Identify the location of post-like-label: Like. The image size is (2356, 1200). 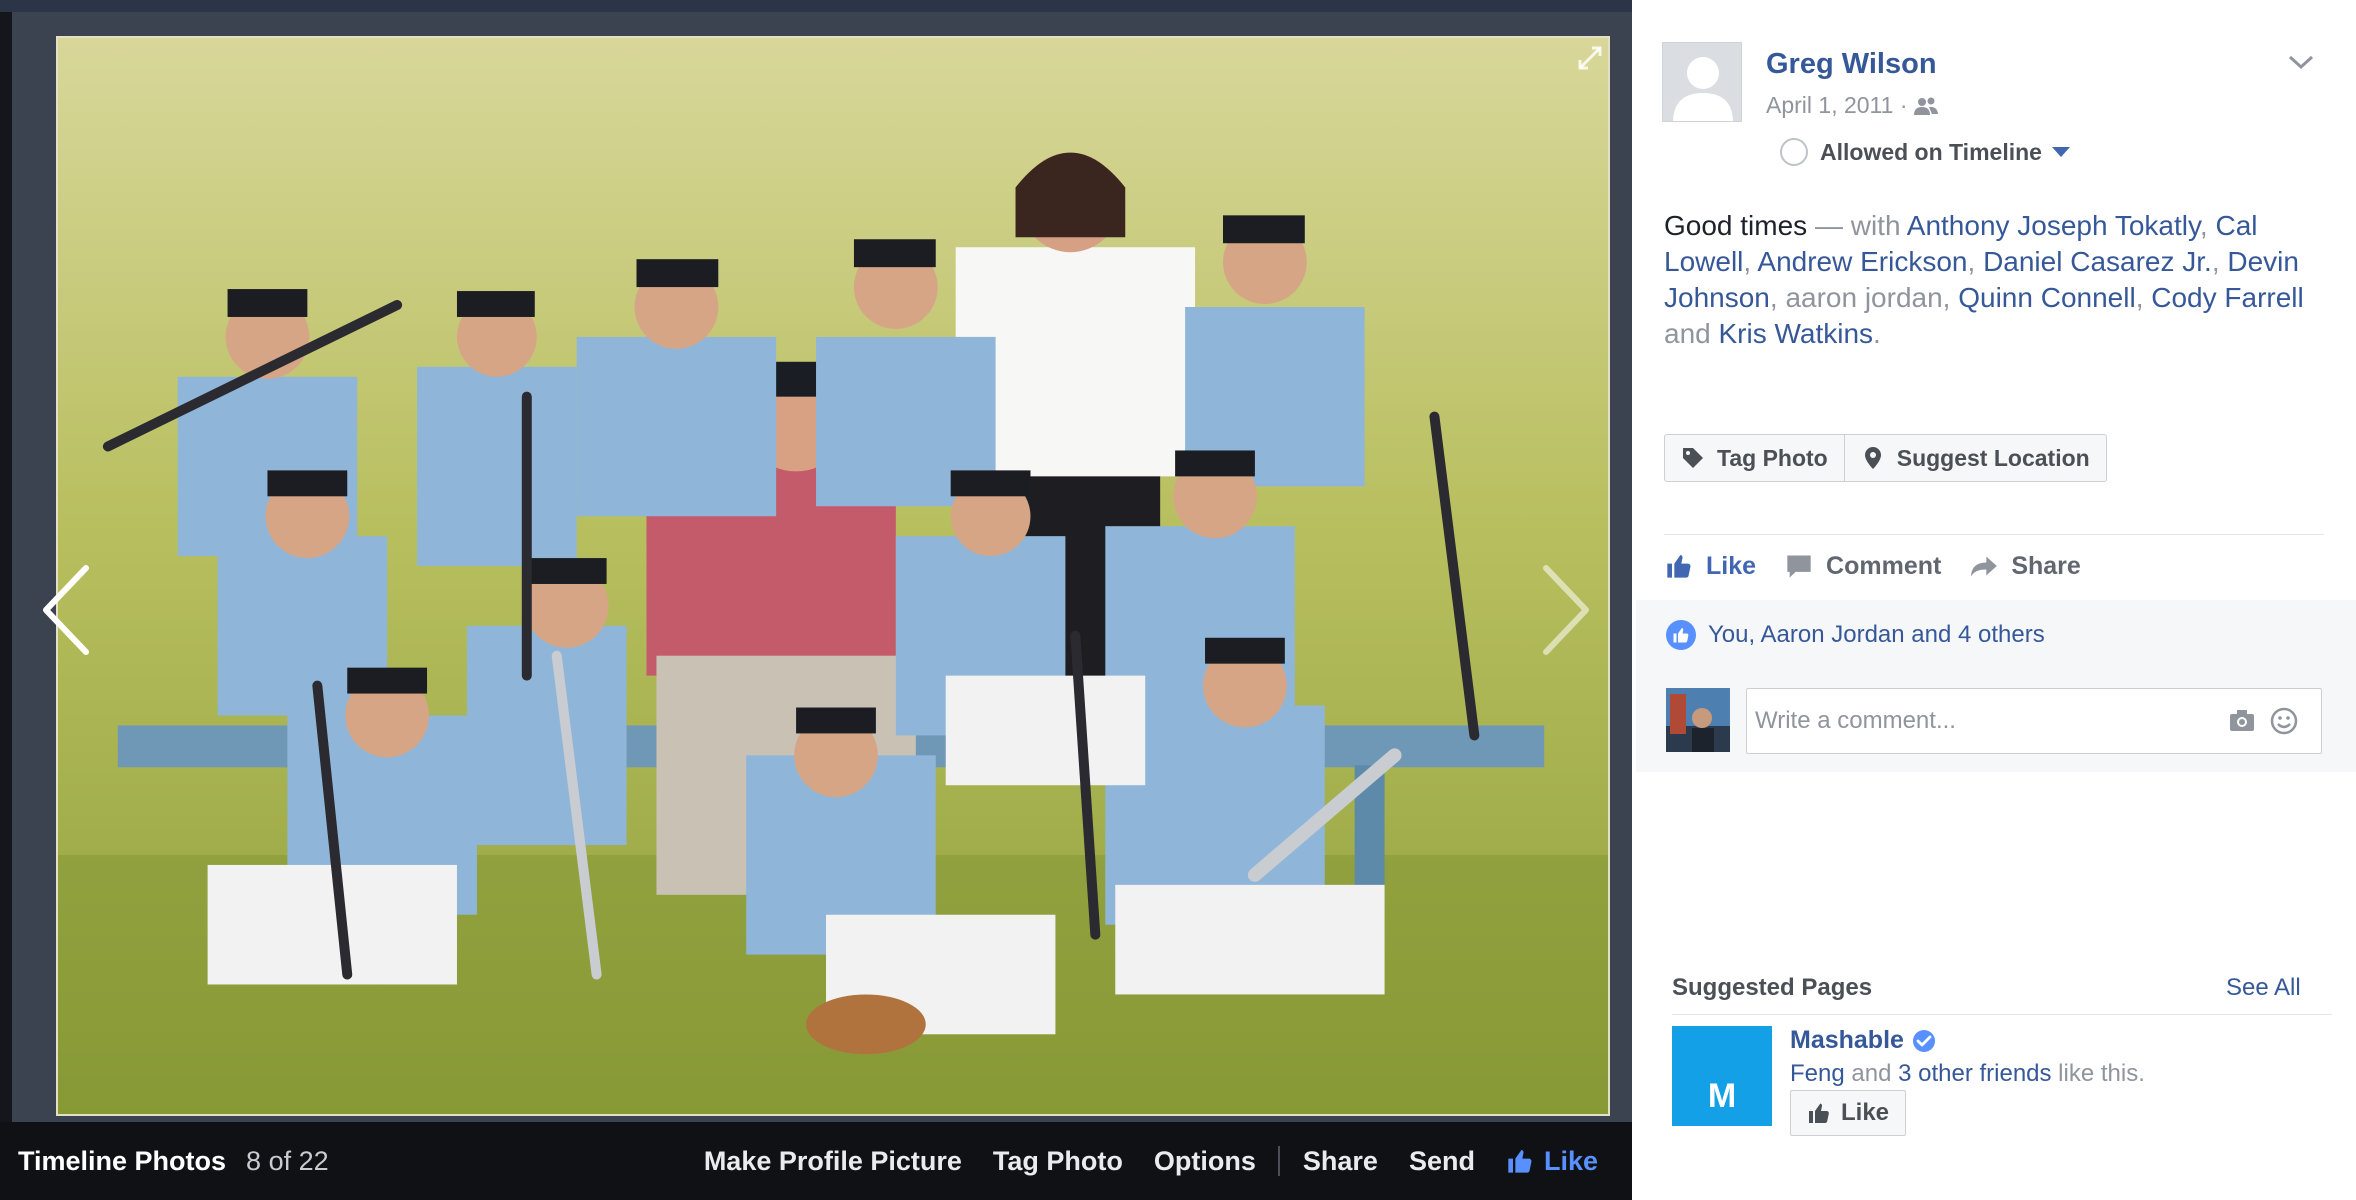
(1731, 565).